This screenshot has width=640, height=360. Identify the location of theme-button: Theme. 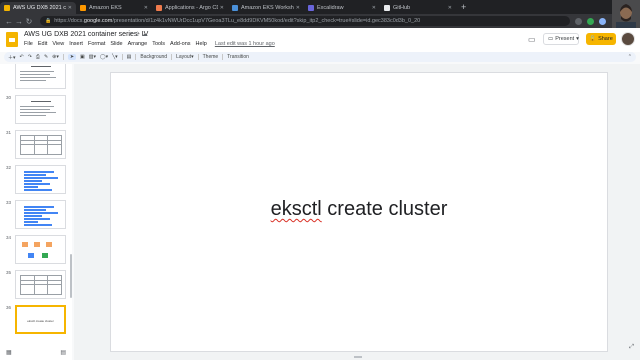
(211, 57).